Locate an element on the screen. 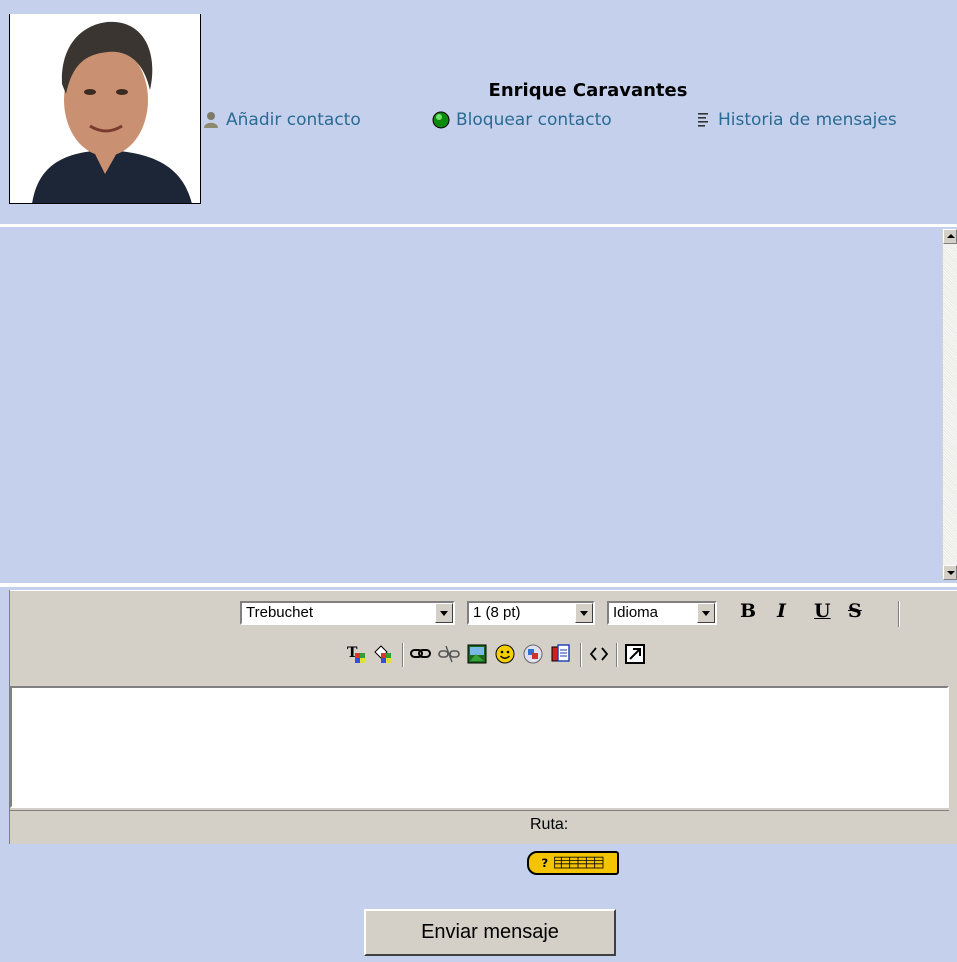 Image resolution: width=957 pixels, height=962 pixels. contact-name: Enrique Caravantes is located at coordinates (588, 90).